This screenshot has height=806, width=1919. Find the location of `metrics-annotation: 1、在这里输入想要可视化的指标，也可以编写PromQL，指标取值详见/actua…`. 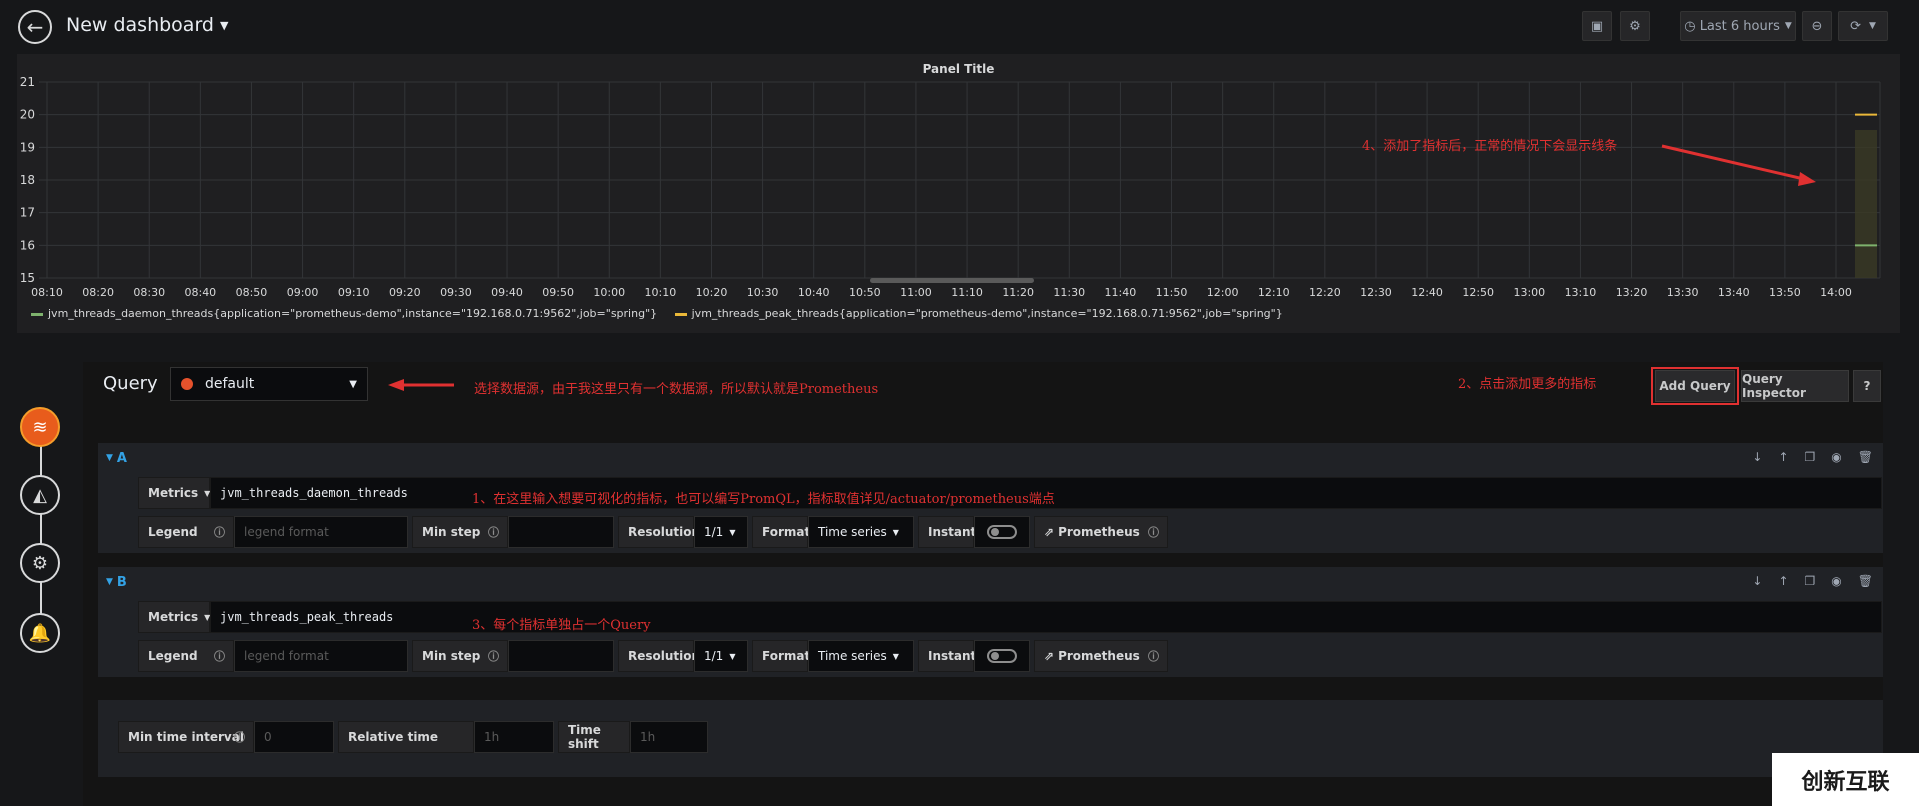

metrics-annotation: 1、在这里输入想要可视化的指标，也可以编写PromQL，指标取值详见/actua… is located at coordinates (763, 499).